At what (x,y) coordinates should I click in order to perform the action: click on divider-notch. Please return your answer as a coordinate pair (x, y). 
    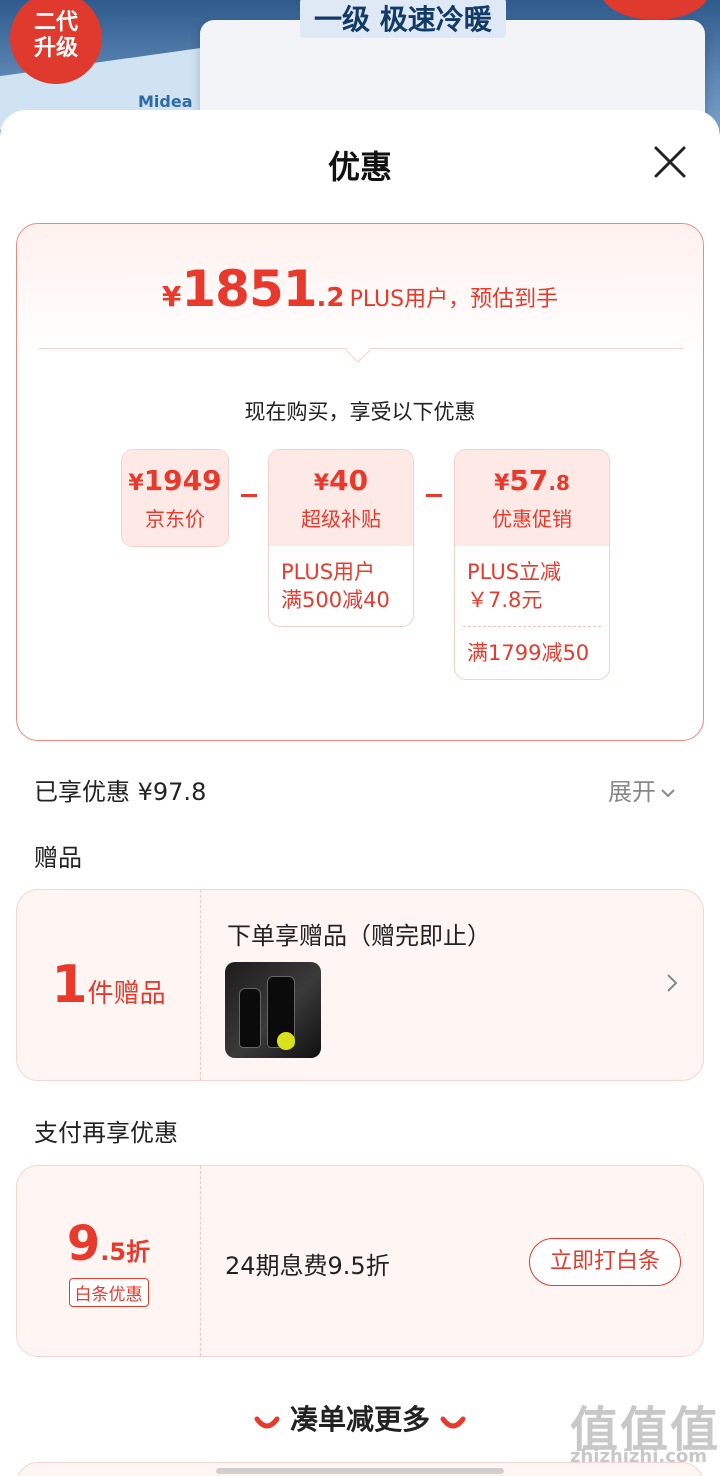
    Looking at the image, I should click on (358, 350).